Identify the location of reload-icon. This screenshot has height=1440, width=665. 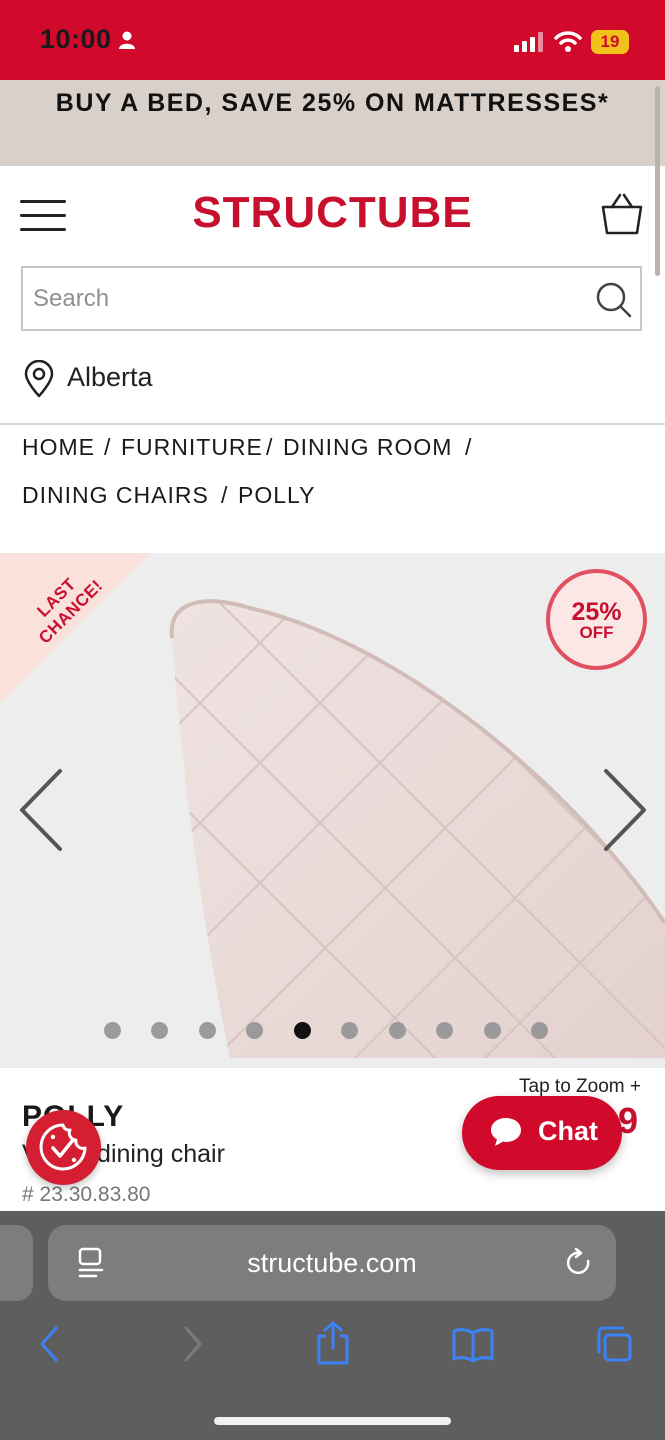
(579, 1263).